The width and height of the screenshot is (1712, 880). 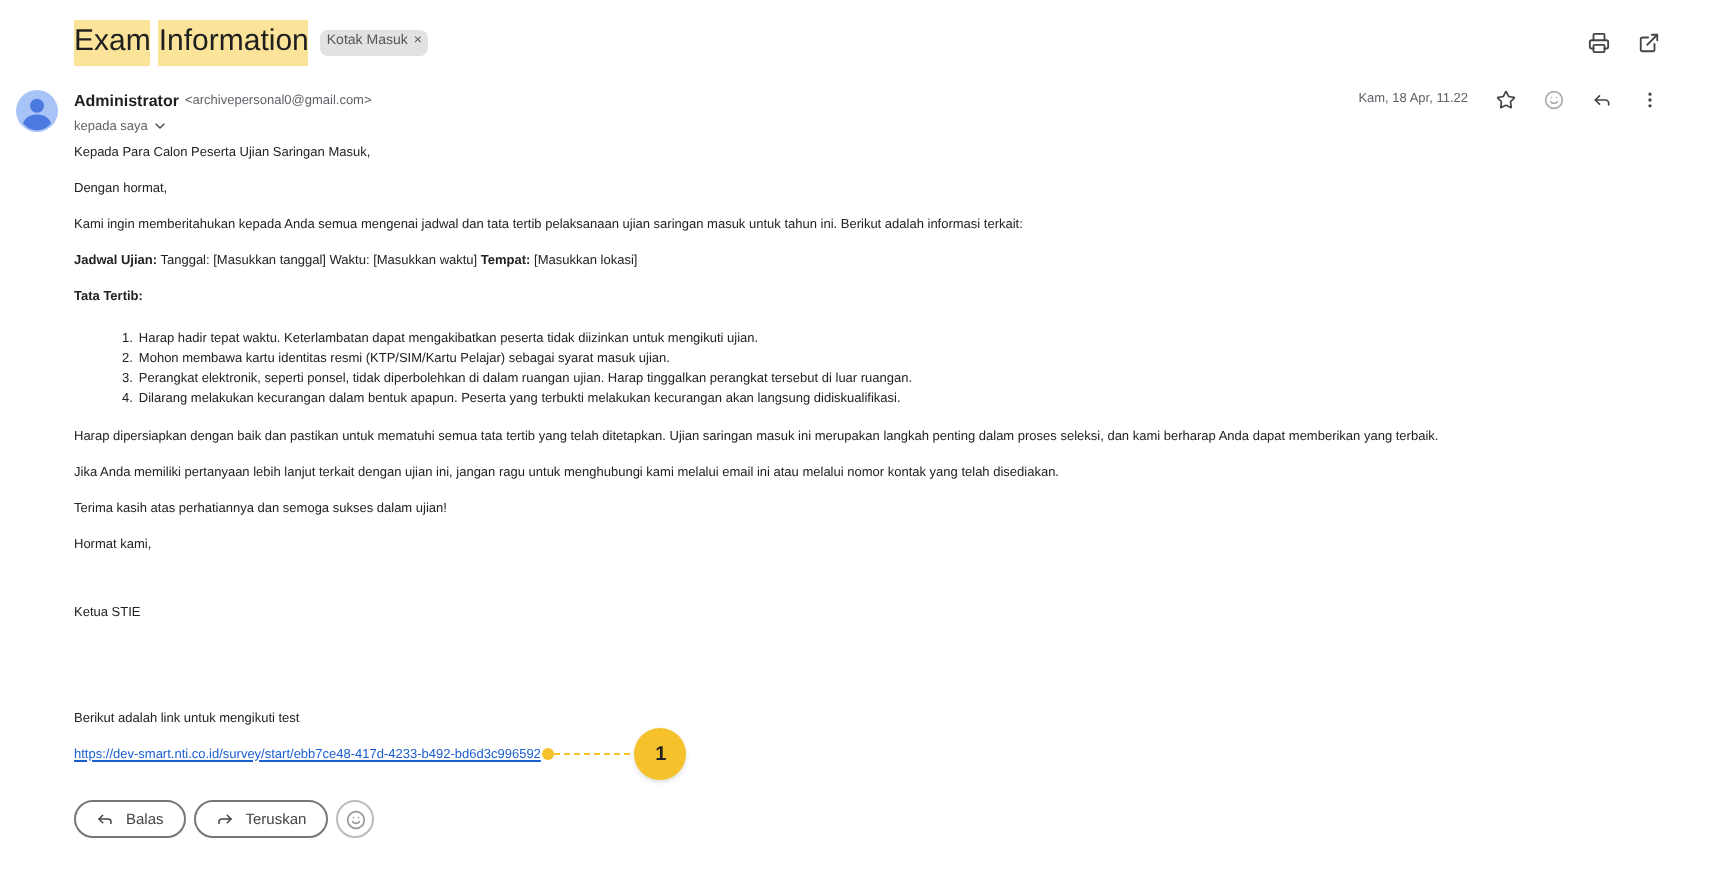 What do you see at coordinates (191, 42) in the screenshot?
I see `email-subject: Exam Information` at bounding box center [191, 42].